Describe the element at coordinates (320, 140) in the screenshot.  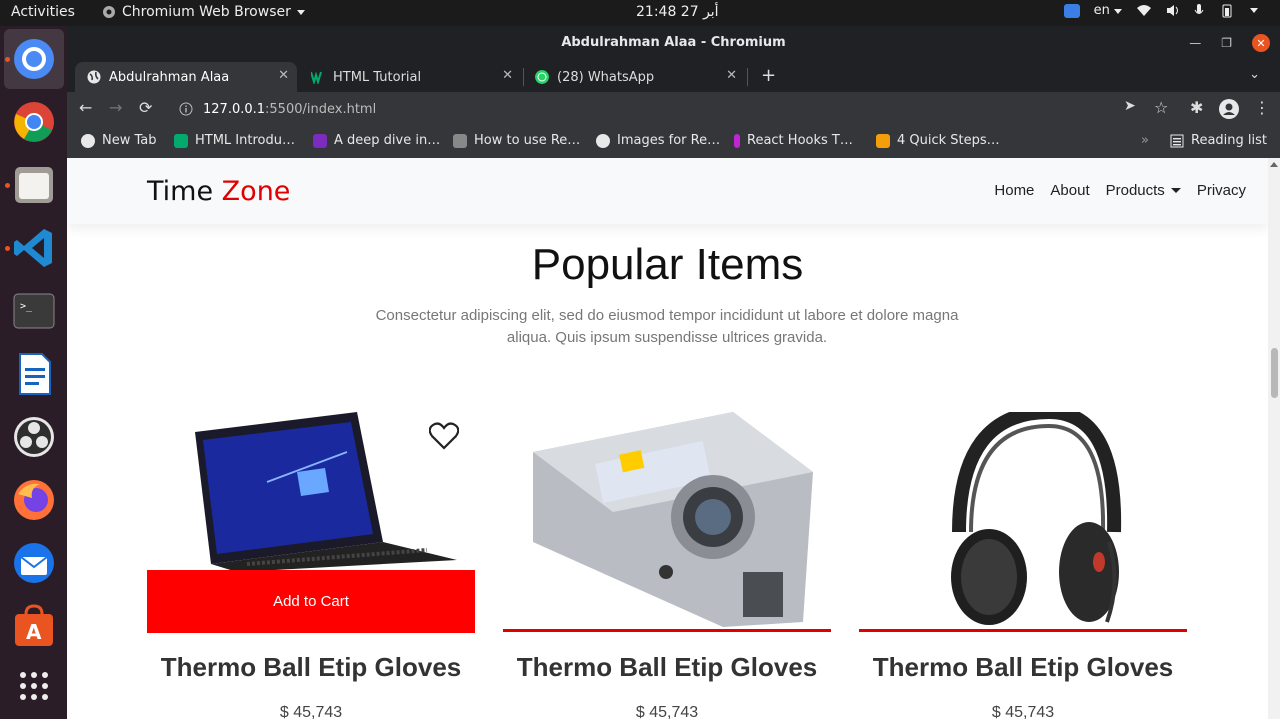
I see `rocket-icon` at that location.